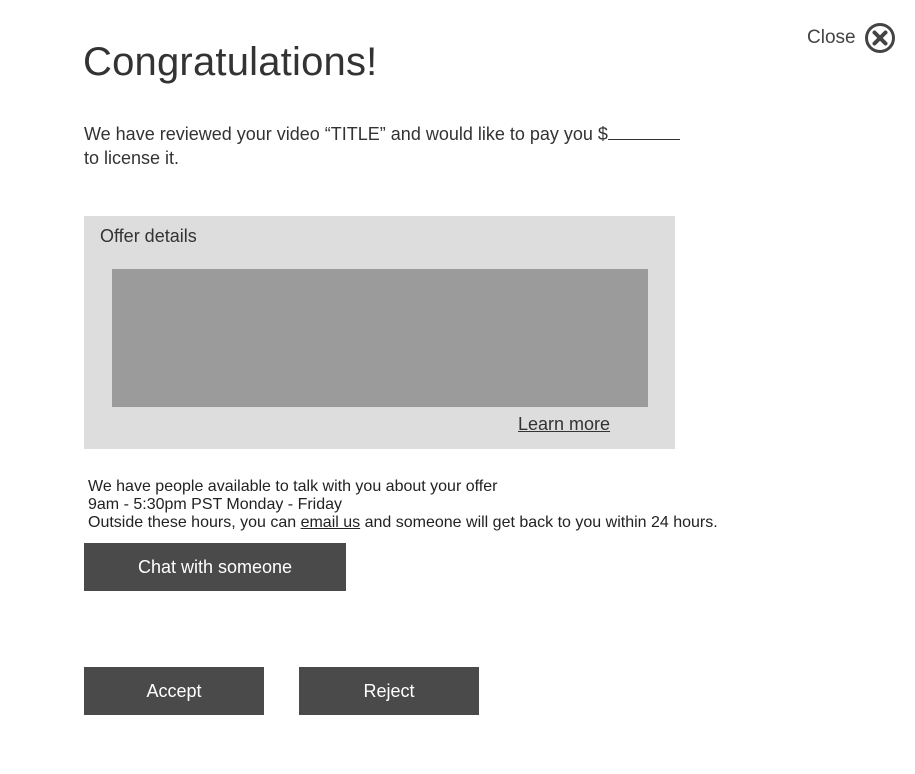 This screenshot has height=774, width=915. I want to click on chat-with-someone-button: Chat with someone, so click(215, 567).